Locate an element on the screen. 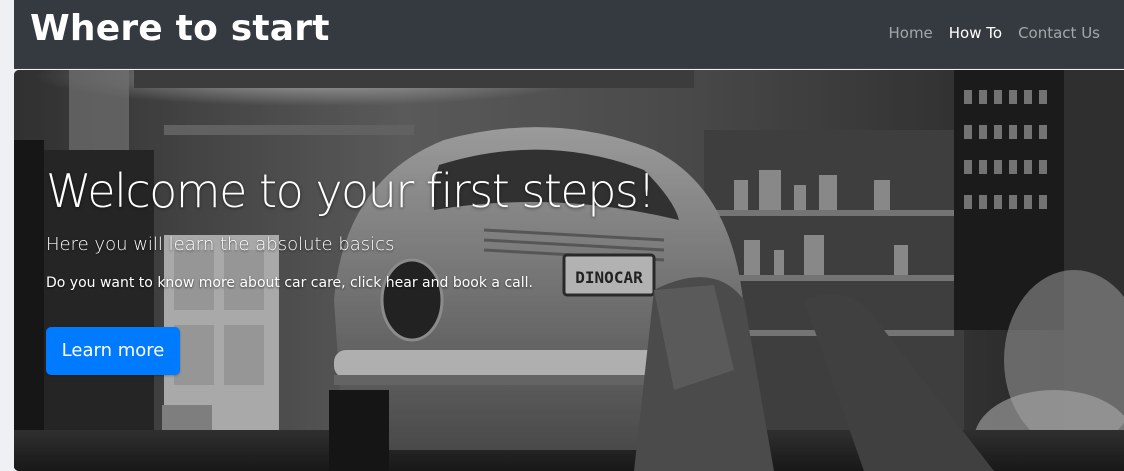 This screenshot has width=1124, height=471. navbar: Where to start Home How To Contact Us is located at coordinates (569, 34).